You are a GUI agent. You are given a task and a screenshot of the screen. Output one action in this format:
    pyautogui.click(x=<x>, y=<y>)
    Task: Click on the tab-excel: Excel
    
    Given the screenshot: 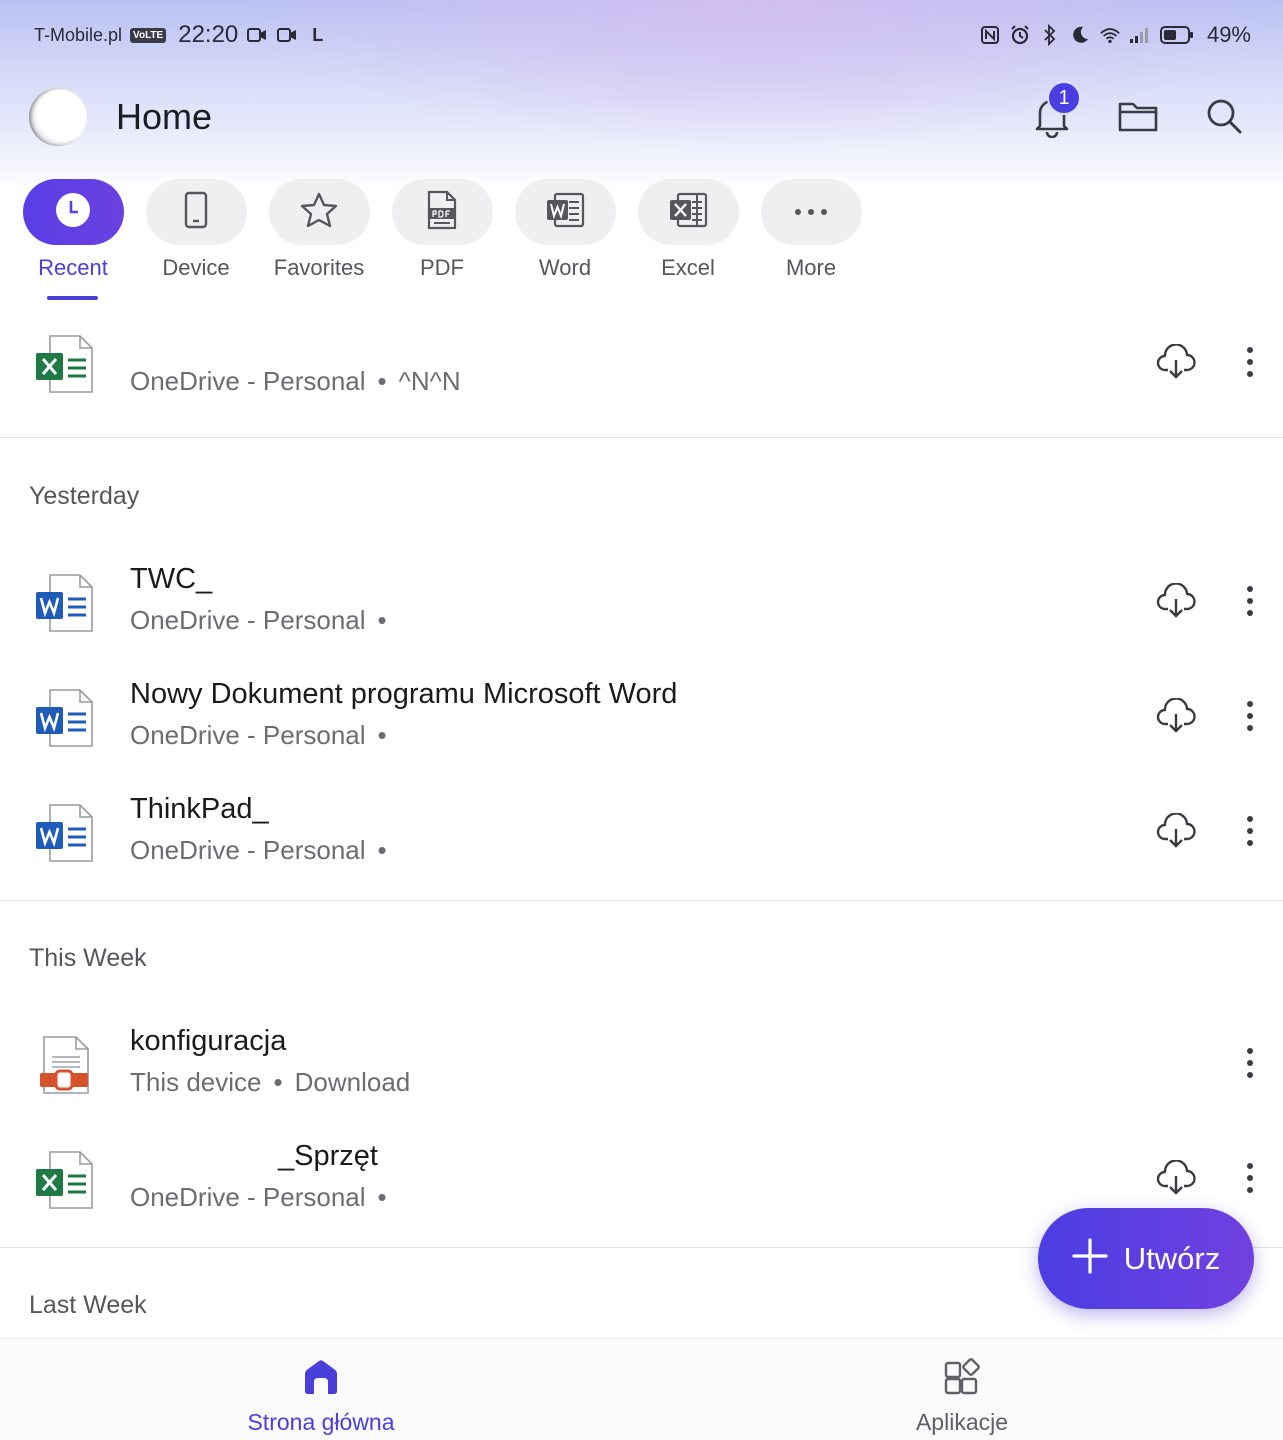 What is the action you would take?
    pyautogui.click(x=688, y=230)
    